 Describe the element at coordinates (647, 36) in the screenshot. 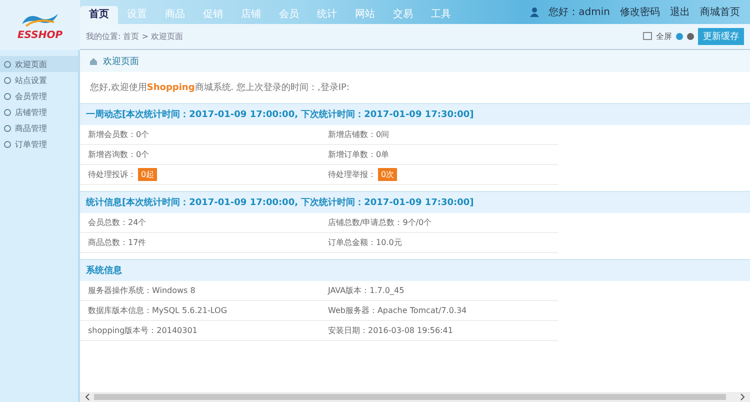

I see `fullscreen-icon` at that location.